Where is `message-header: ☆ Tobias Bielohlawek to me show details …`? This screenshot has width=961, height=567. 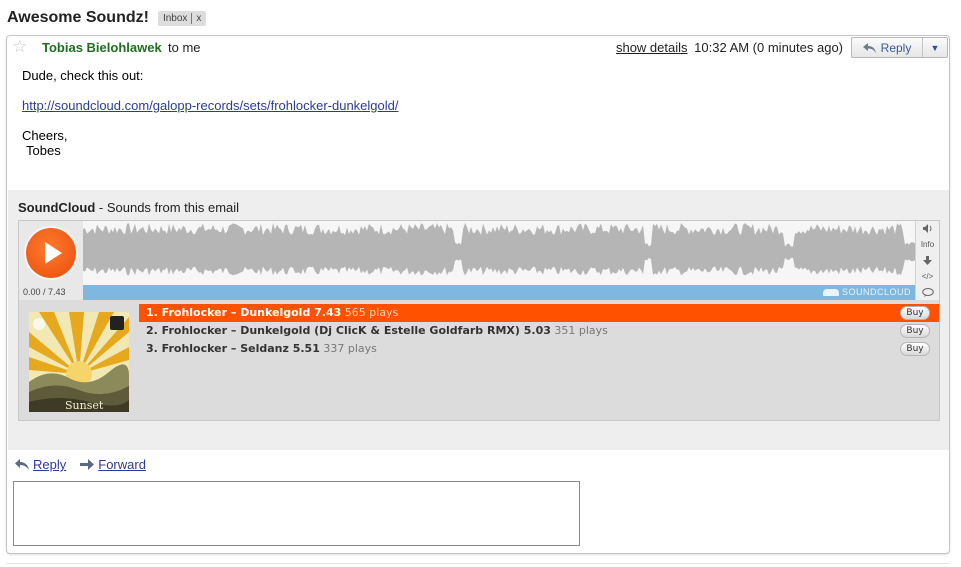 message-header: ☆ Tobias Bielohlawek to me show details … is located at coordinates (478, 48).